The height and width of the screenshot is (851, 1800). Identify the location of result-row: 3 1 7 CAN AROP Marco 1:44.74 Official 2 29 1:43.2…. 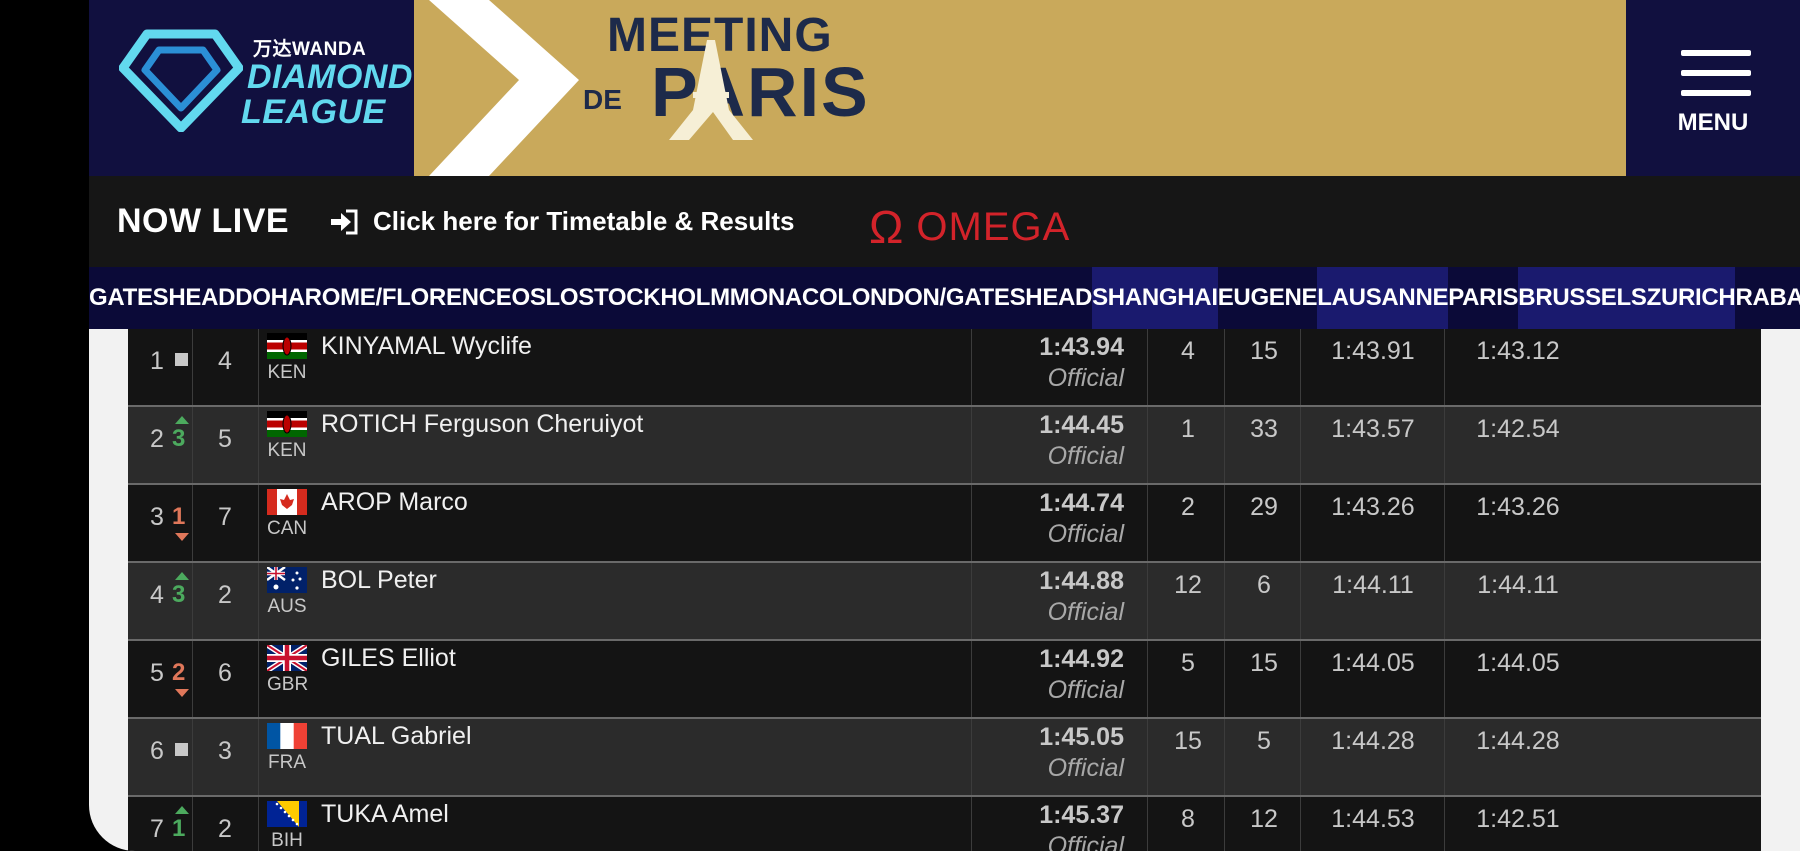
(944, 524).